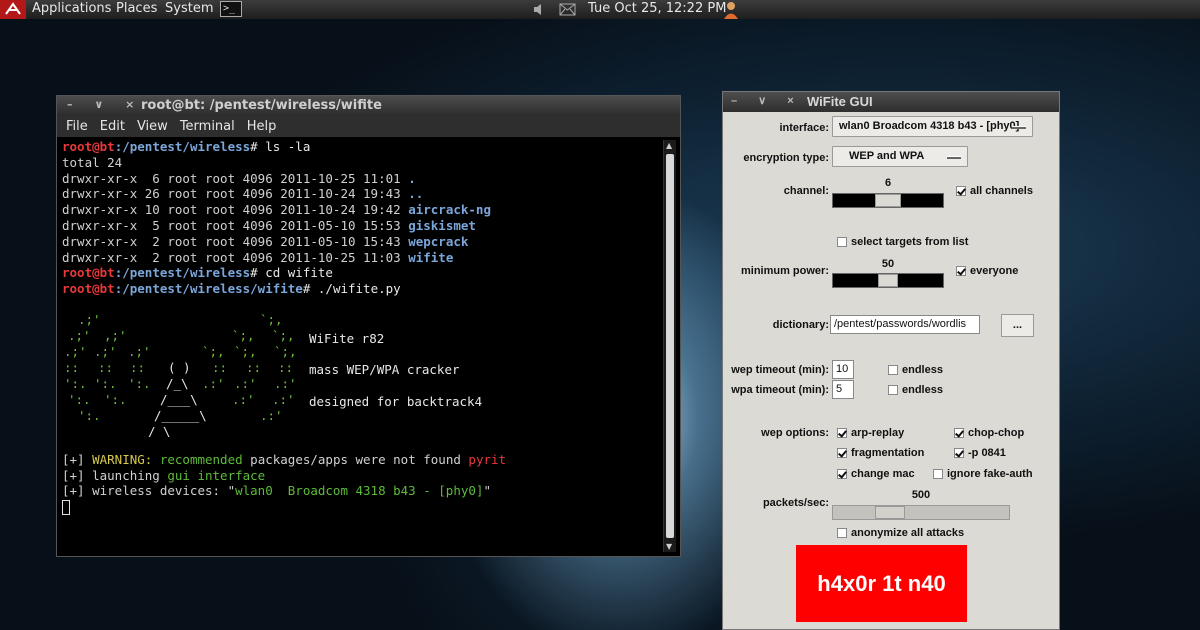  I want to click on checkbox-label: chop-chop, so click(996, 433).